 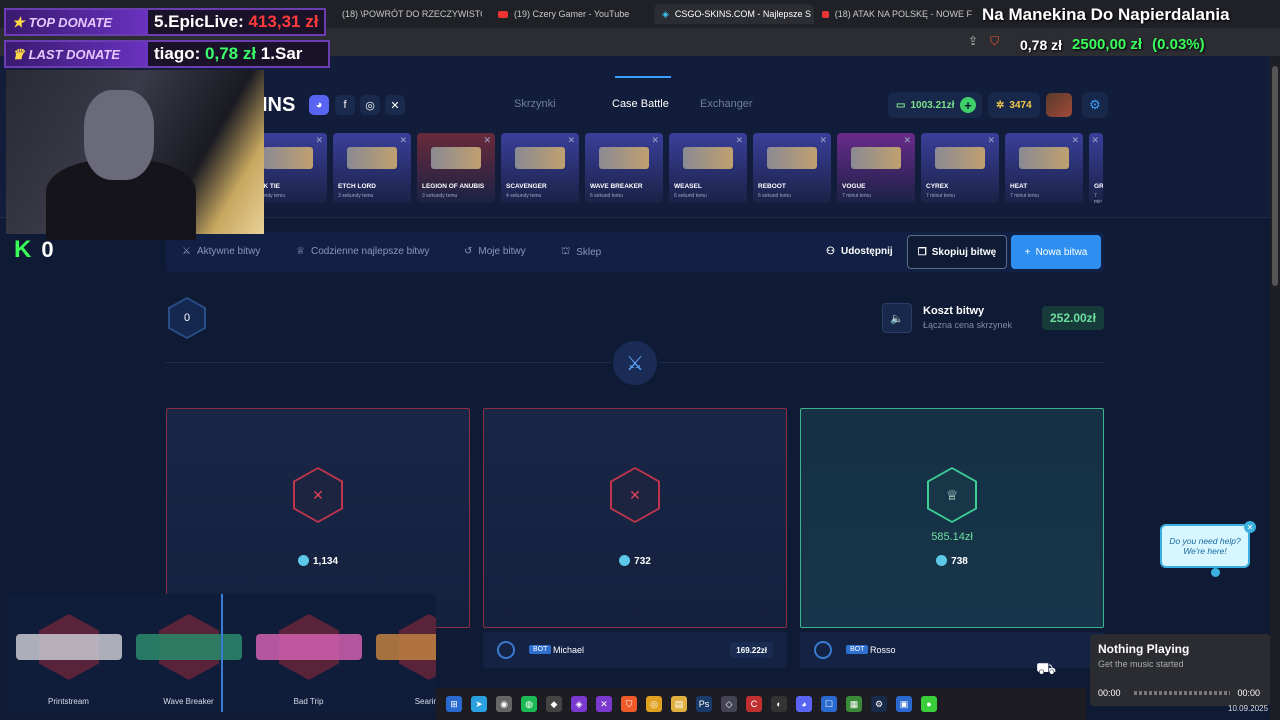 I want to click on app-icon: ◆, so click(x=554, y=704).